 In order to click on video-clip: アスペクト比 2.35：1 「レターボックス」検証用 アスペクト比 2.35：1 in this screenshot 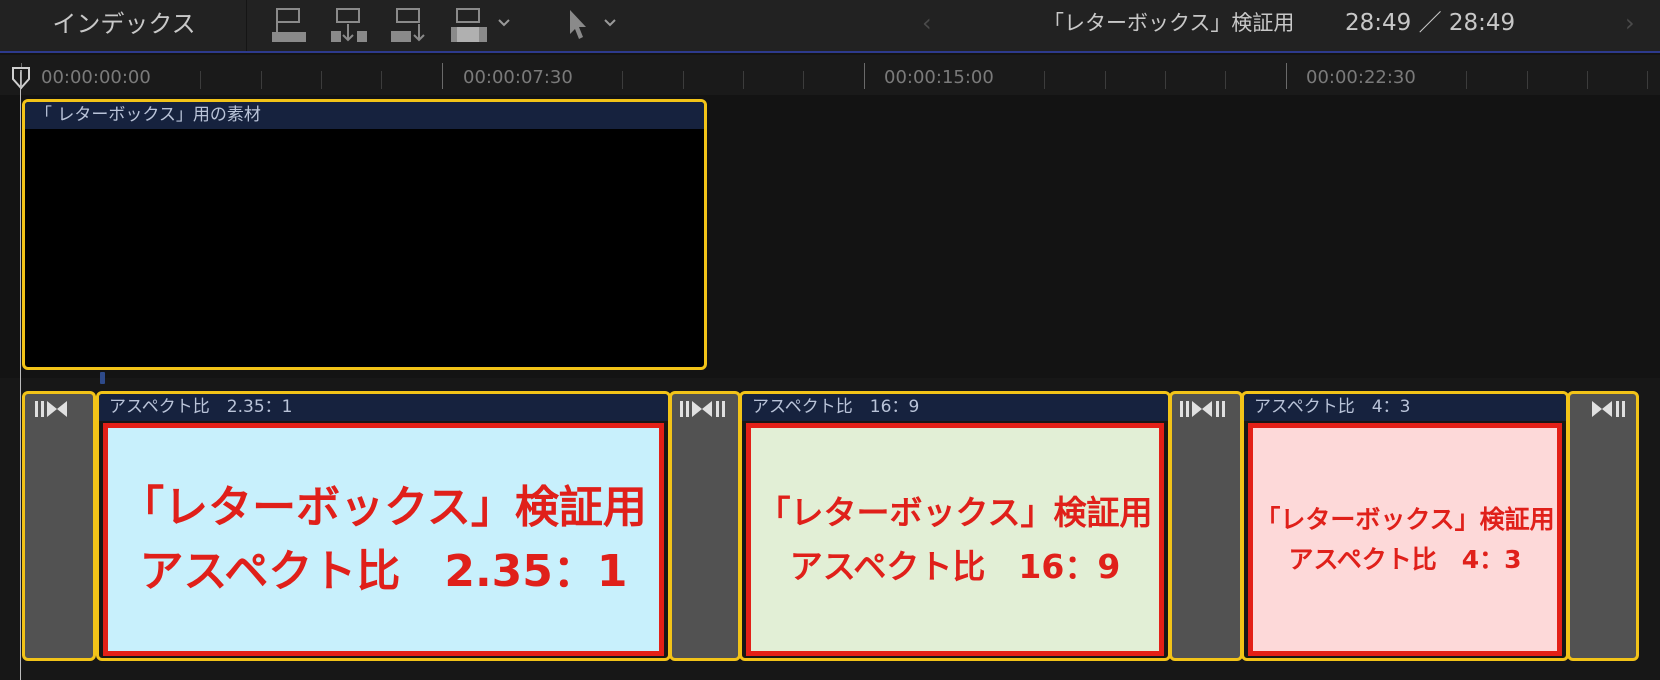, I will do `click(383, 526)`.